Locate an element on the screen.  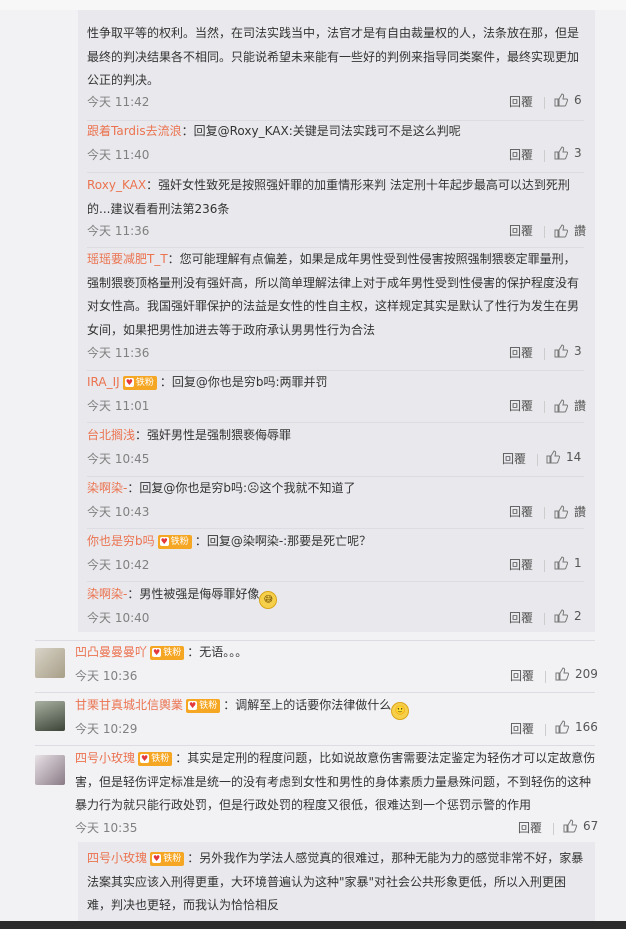
user-name-link: 甘栗甘真城北信輿業 is located at coordinates (129, 705).